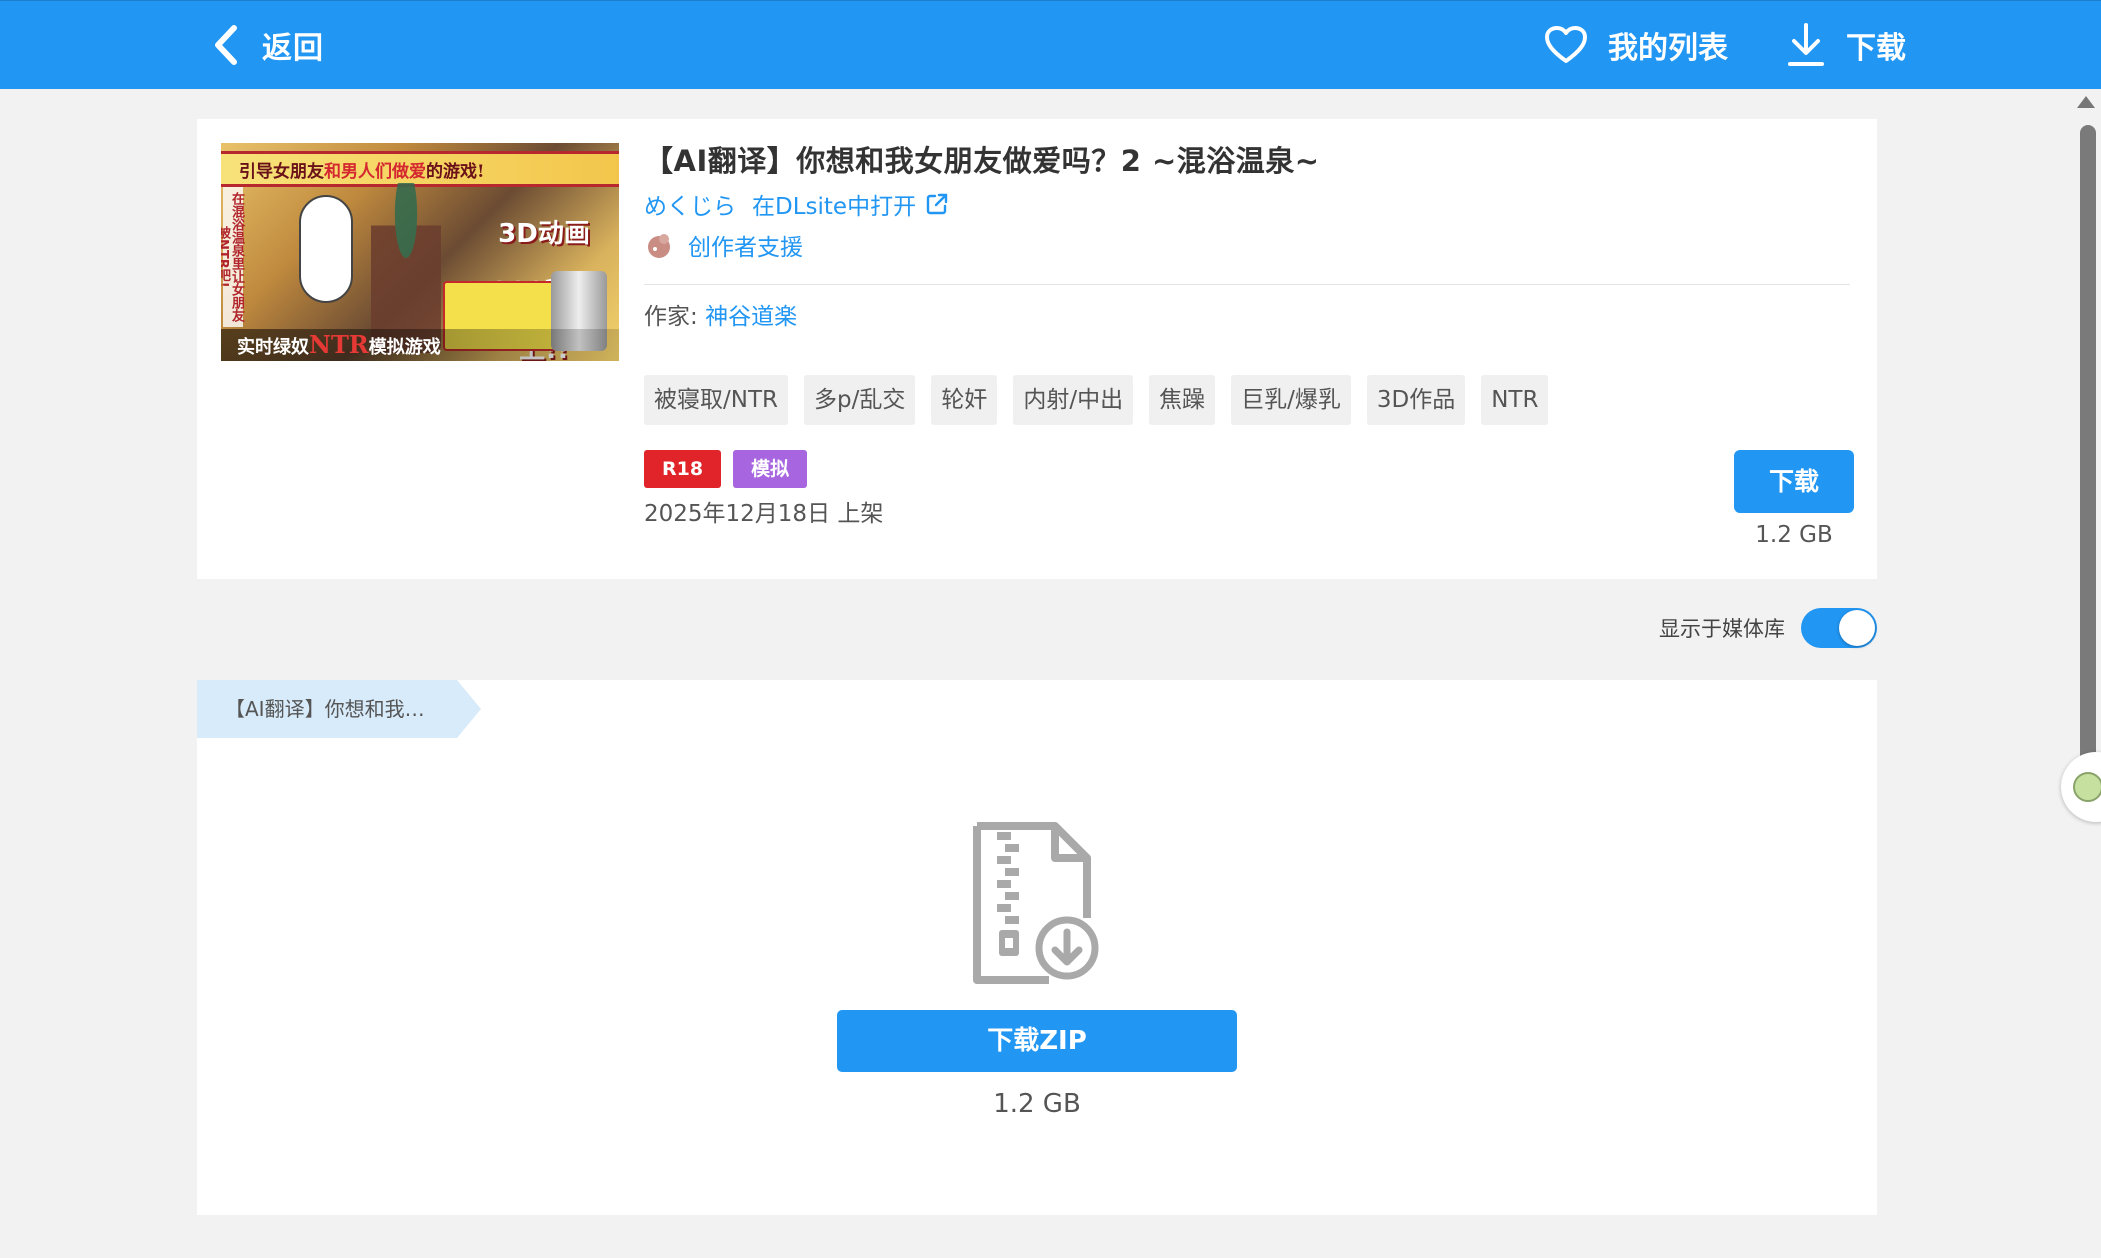 The width and height of the screenshot is (2101, 1258). Describe the element at coordinates (982, 161) in the screenshot. I see `work-title: 【AI翻译】你想和我女朋友做爱吗？2 ~混浴温泉~` at that location.